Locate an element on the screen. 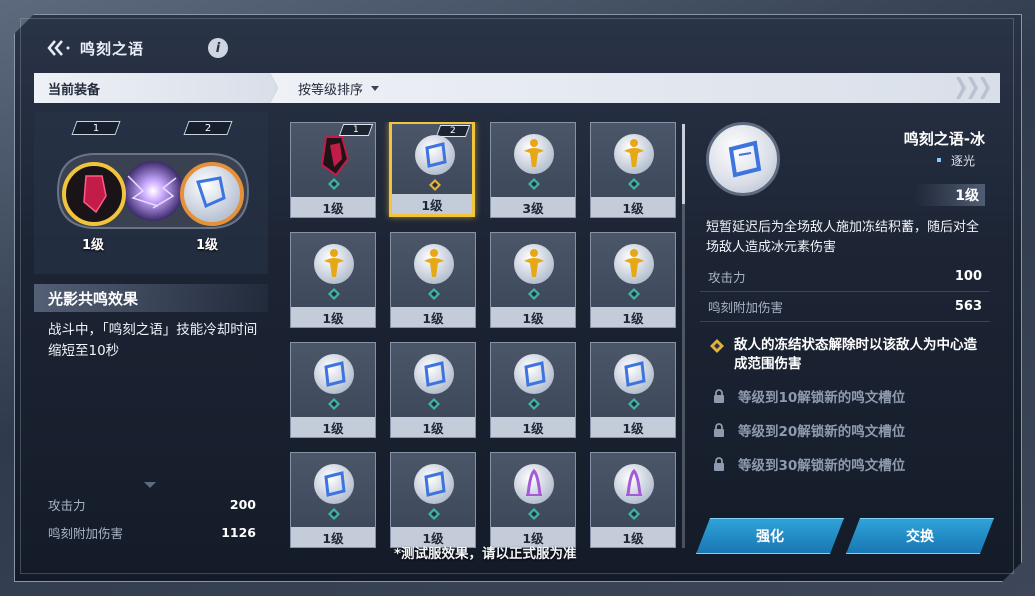  locked-slot-text: 等级到30解锁新的鸣文槽位 is located at coordinates (822, 466).